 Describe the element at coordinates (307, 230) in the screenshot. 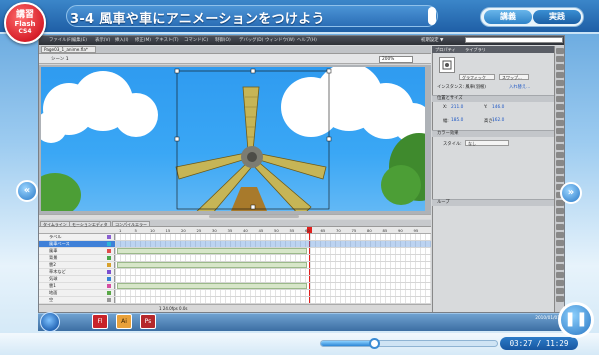

I see `frame-number: 60` at that location.